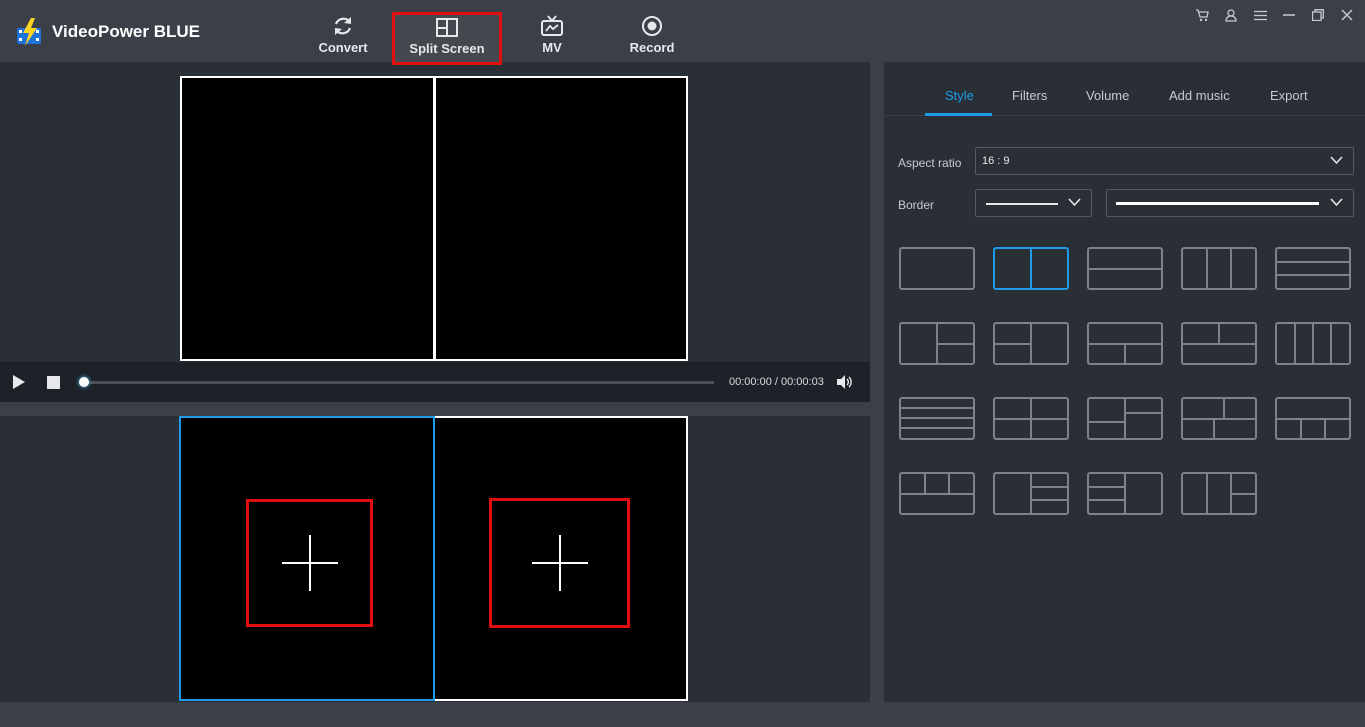  What do you see at coordinates (877, 382) in the screenshot?
I see `panel-divider` at bounding box center [877, 382].